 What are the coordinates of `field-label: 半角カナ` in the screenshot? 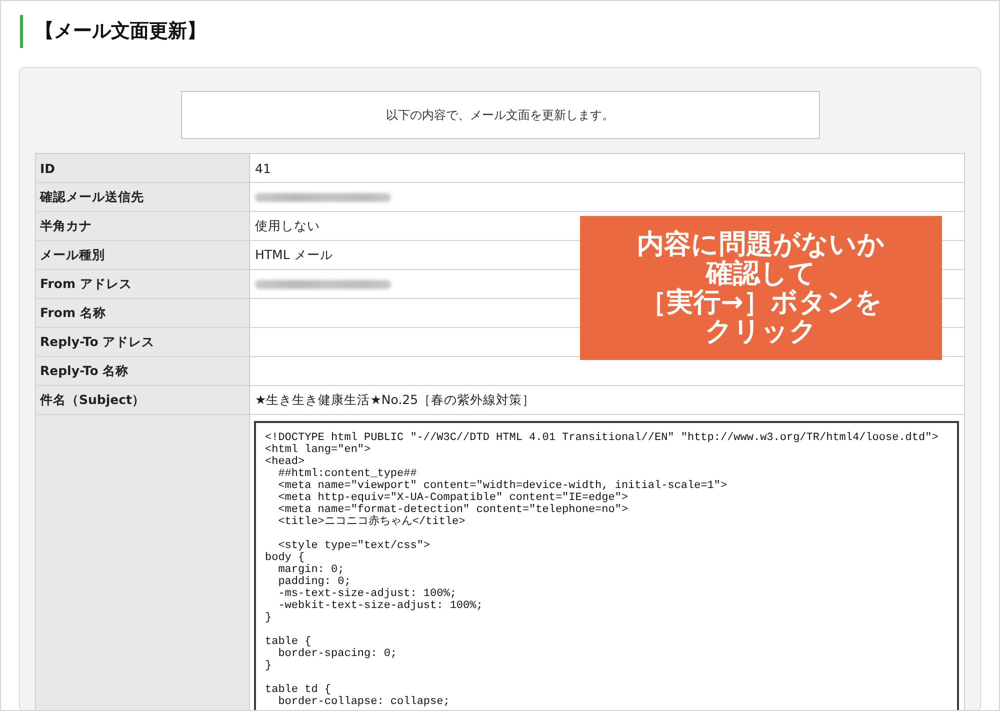 It's located at (66, 226).